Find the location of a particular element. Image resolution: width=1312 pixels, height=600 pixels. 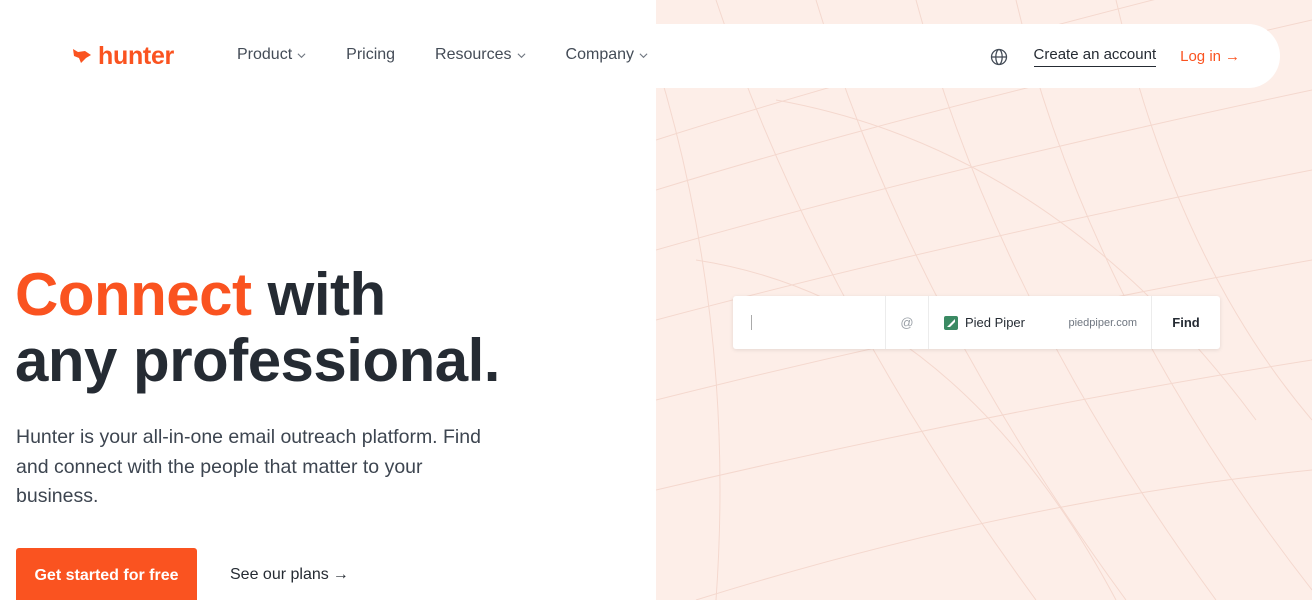

nav-item-company: Company is located at coordinates (607, 55).